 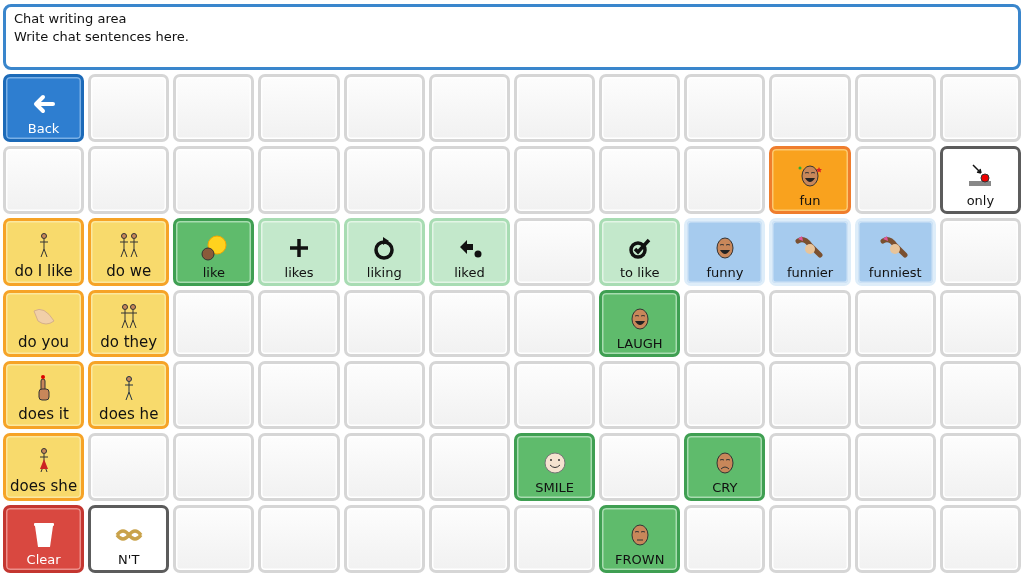 What do you see at coordinates (895, 251) in the screenshot?
I see `word-key: funniest` at bounding box center [895, 251].